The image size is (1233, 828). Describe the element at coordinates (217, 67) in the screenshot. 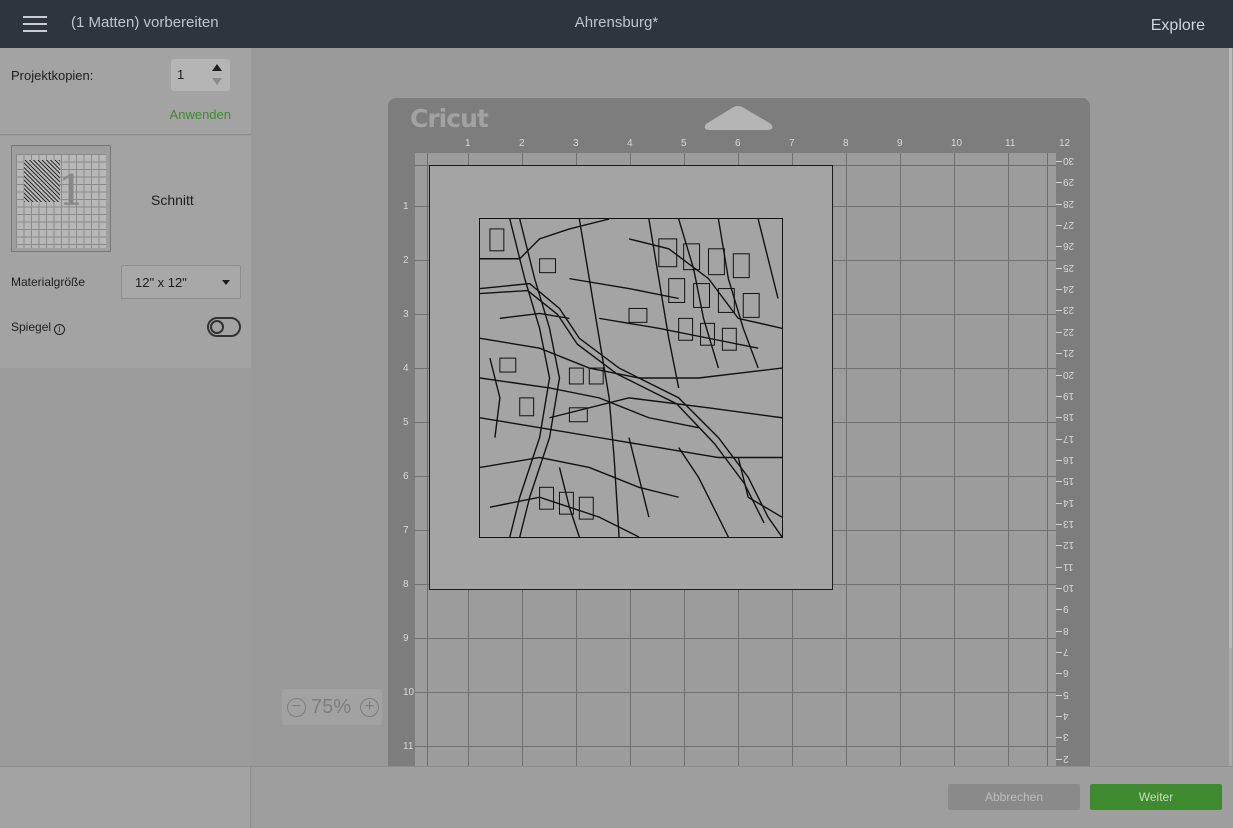

I see `increment-arrow-icon` at that location.